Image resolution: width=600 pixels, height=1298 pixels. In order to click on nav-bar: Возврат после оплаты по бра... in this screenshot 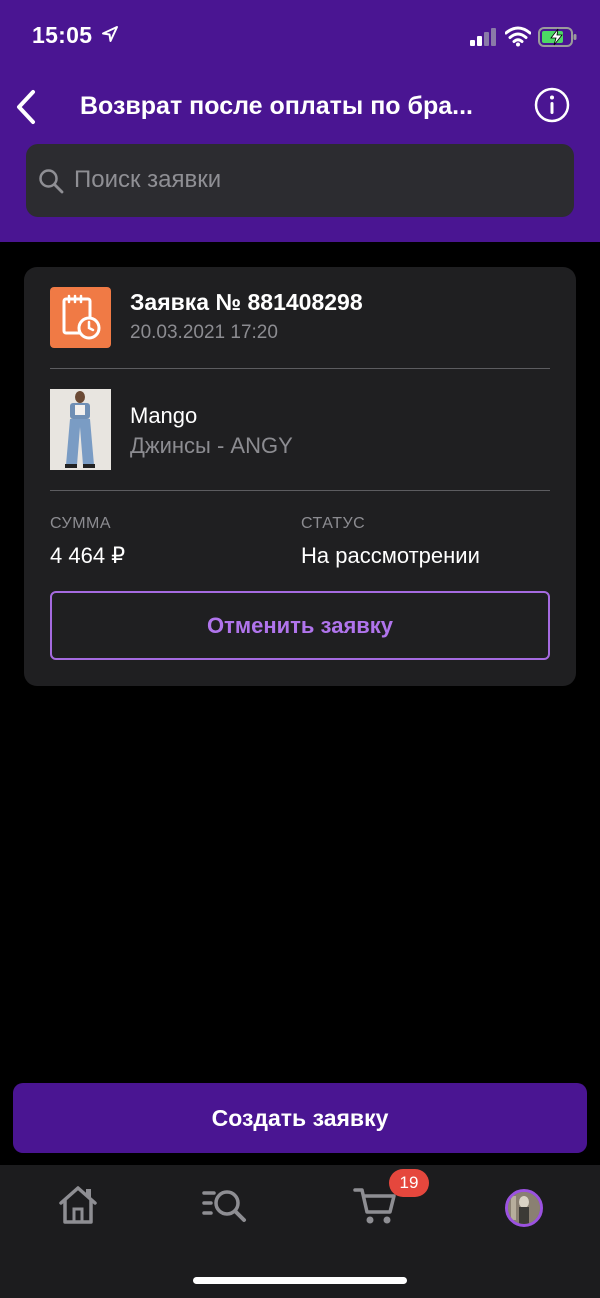, I will do `click(300, 108)`.